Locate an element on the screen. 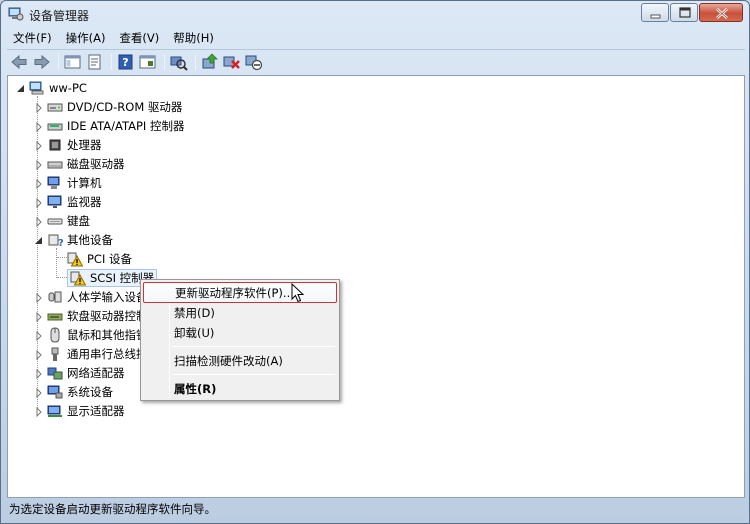 The height and width of the screenshot is (524, 750). tree-category-label: 键盘 is located at coordinates (78, 220).